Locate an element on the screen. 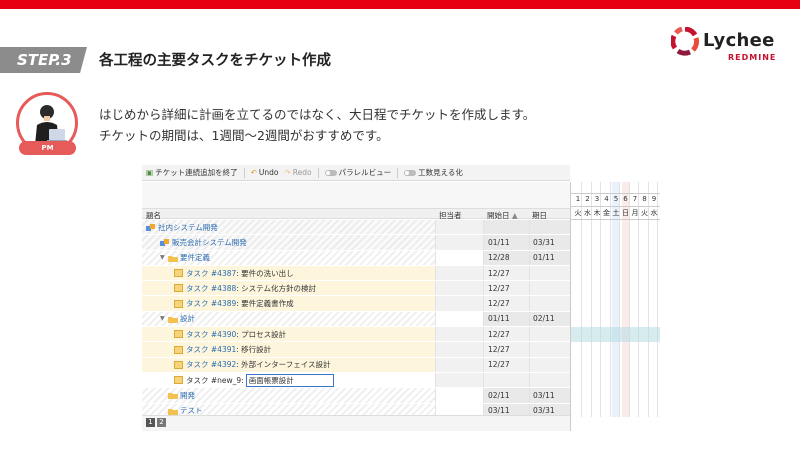  start-date-cell: 02/11 is located at coordinates (506, 395).